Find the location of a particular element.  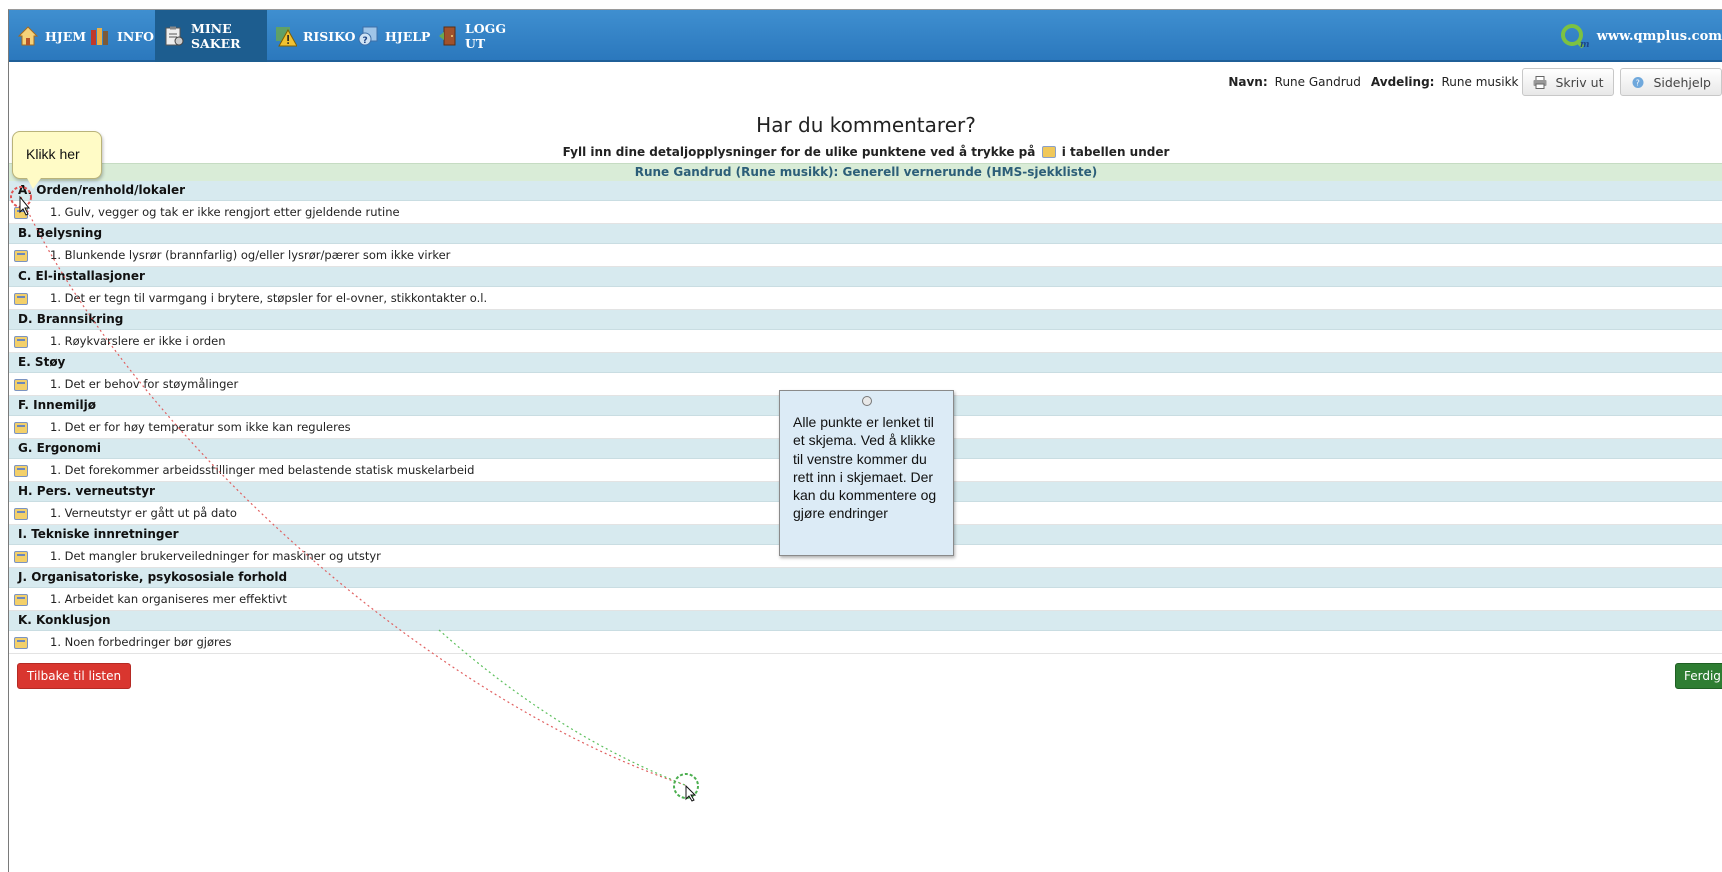

click-here-callout: Klikk her is located at coordinates (57, 160).